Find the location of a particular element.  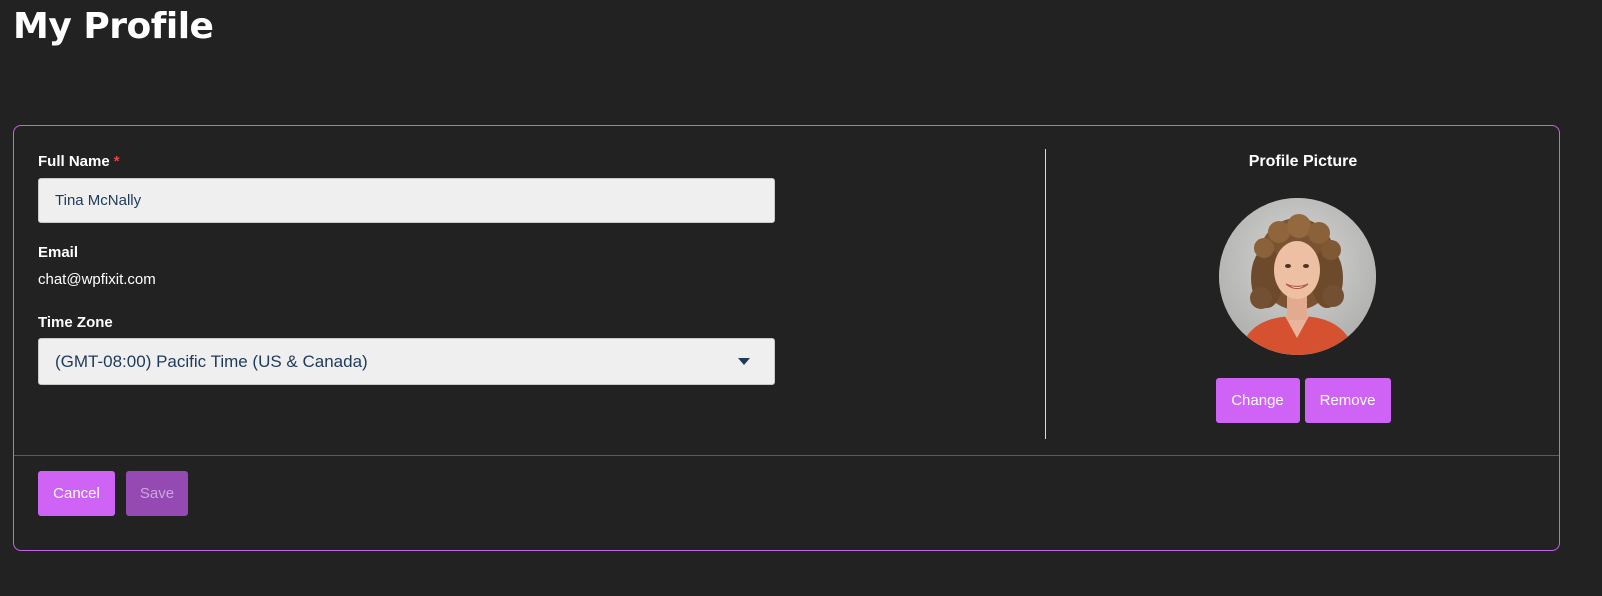

save-button: Save is located at coordinates (157, 493).